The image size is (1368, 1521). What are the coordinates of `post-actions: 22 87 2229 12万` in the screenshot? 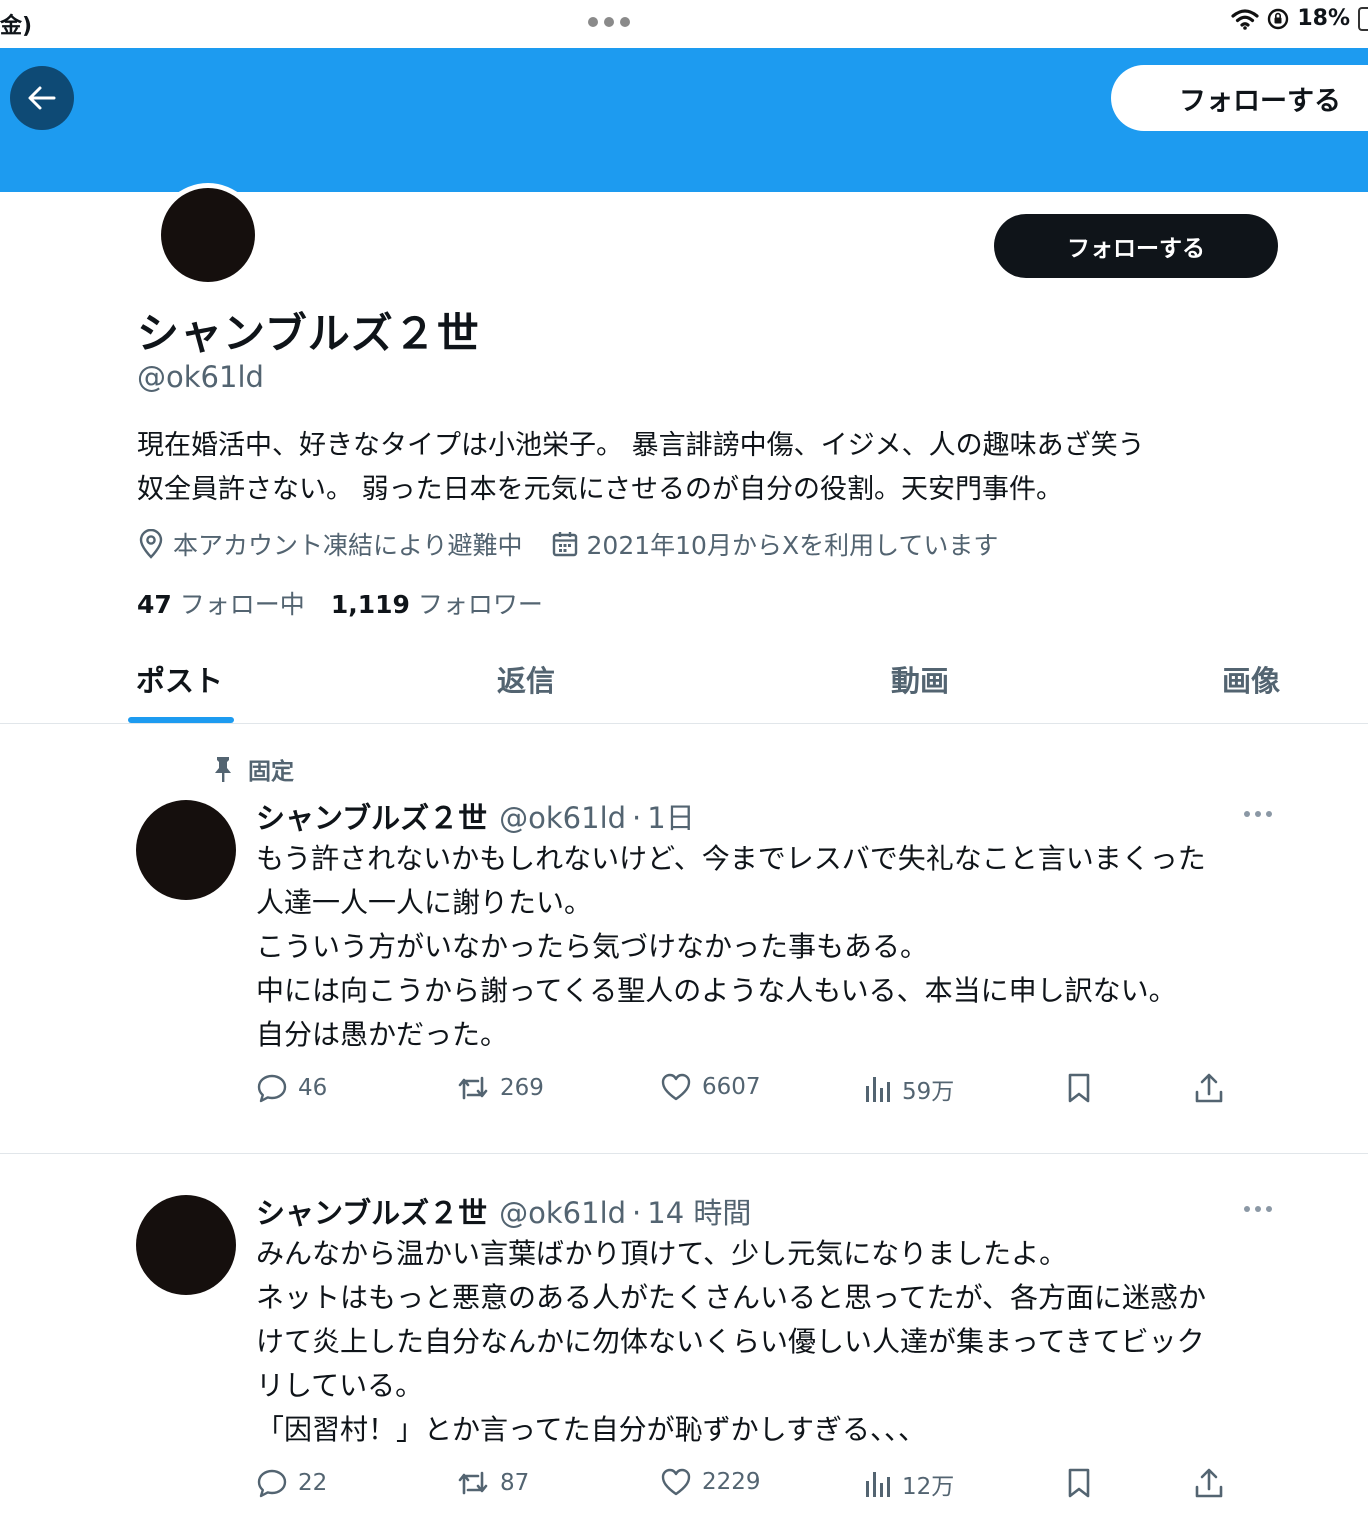 It's located at (684, 1487).